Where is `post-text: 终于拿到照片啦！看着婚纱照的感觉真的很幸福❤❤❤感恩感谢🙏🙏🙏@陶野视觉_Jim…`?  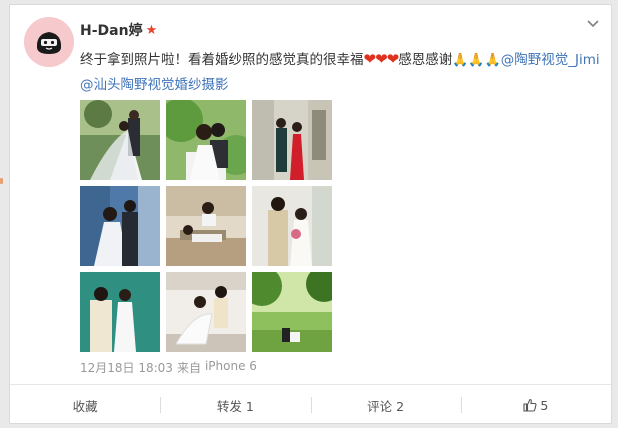 post-text: 终于拿到照片啦！看着婚纱照的感觉真的很幸福❤❤❤感恩感谢🙏🙏🙏@陶野视觉_Jim… is located at coordinates (340, 72).